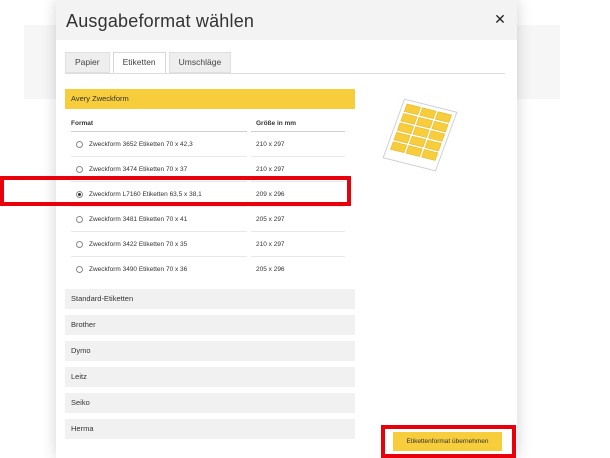 The width and height of the screenshot is (610, 458). What do you see at coordinates (210, 123) in the screenshot?
I see `table-header: Format Größe in mm` at bounding box center [210, 123].